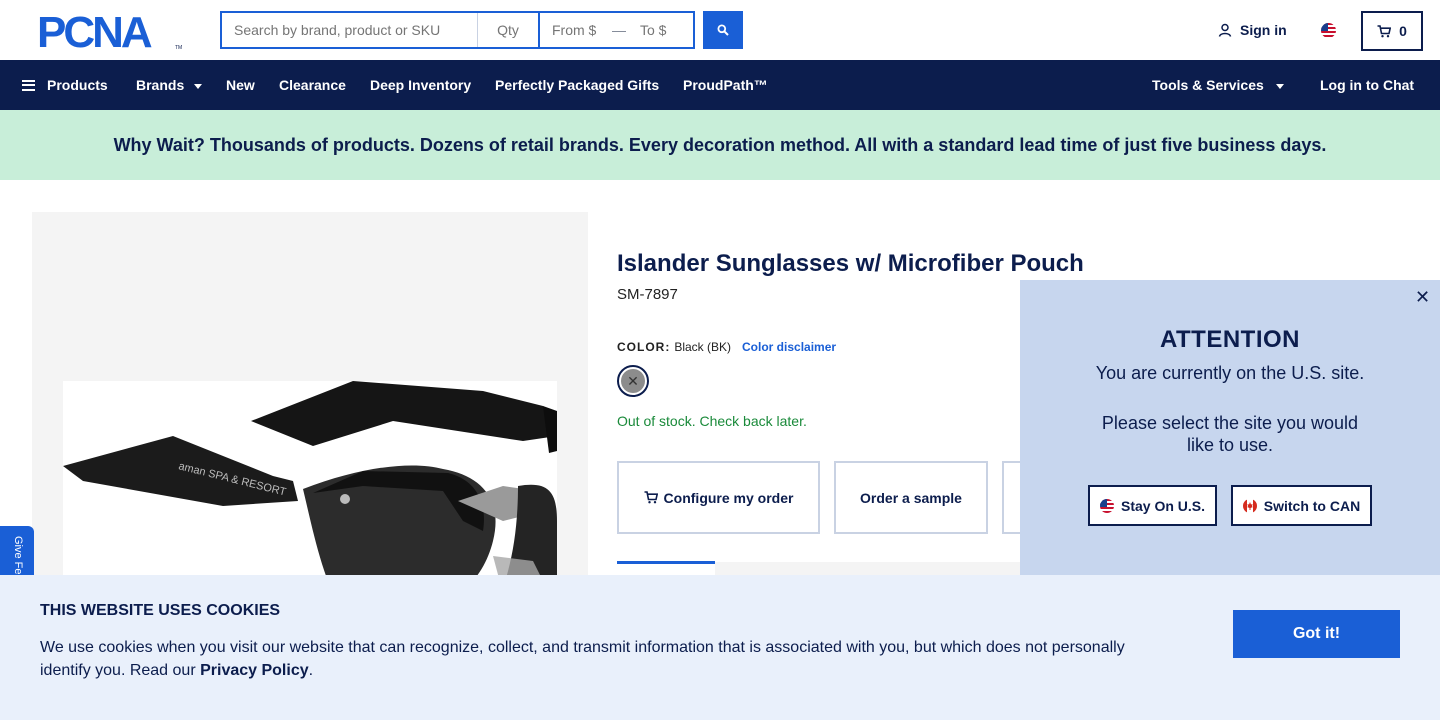  I want to click on color-swatch-black: ✕, so click(633, 381).